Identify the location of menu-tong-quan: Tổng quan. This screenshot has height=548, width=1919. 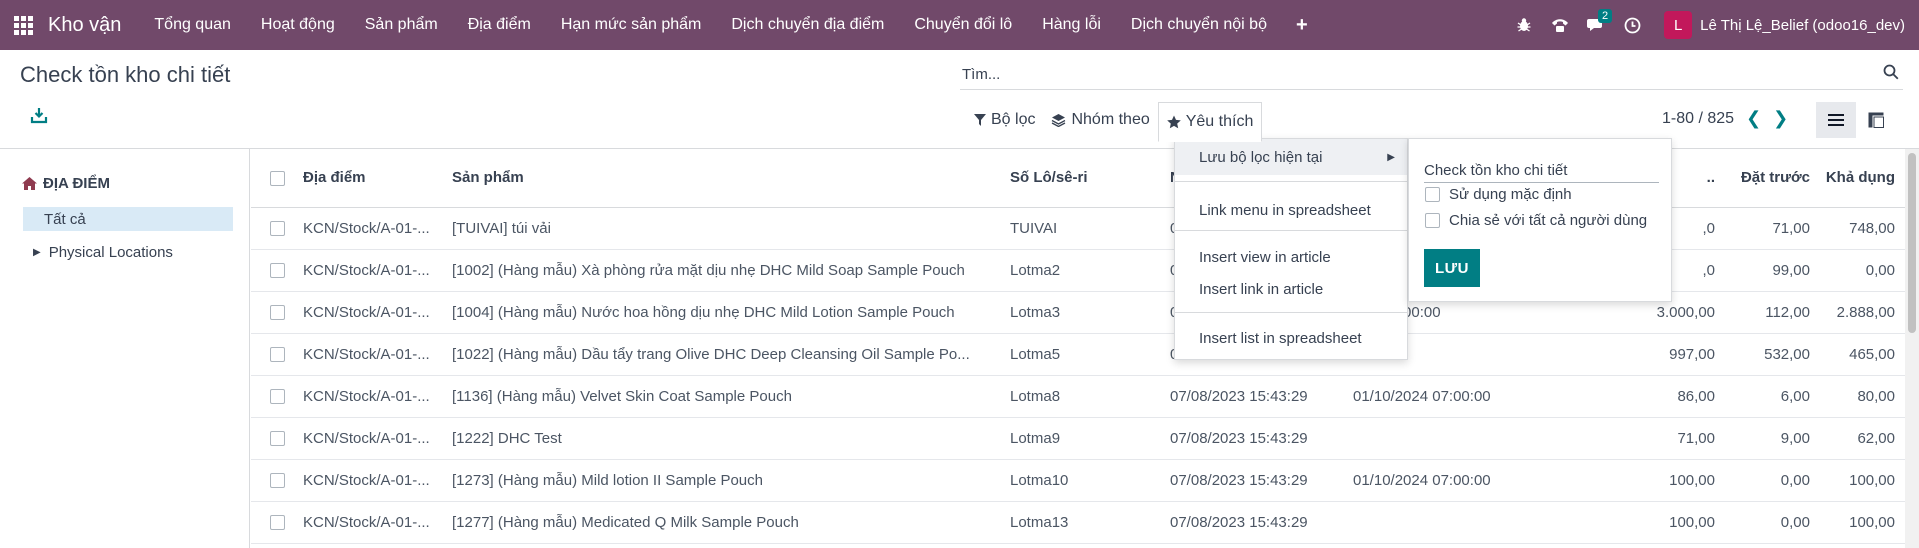
(192, 25).